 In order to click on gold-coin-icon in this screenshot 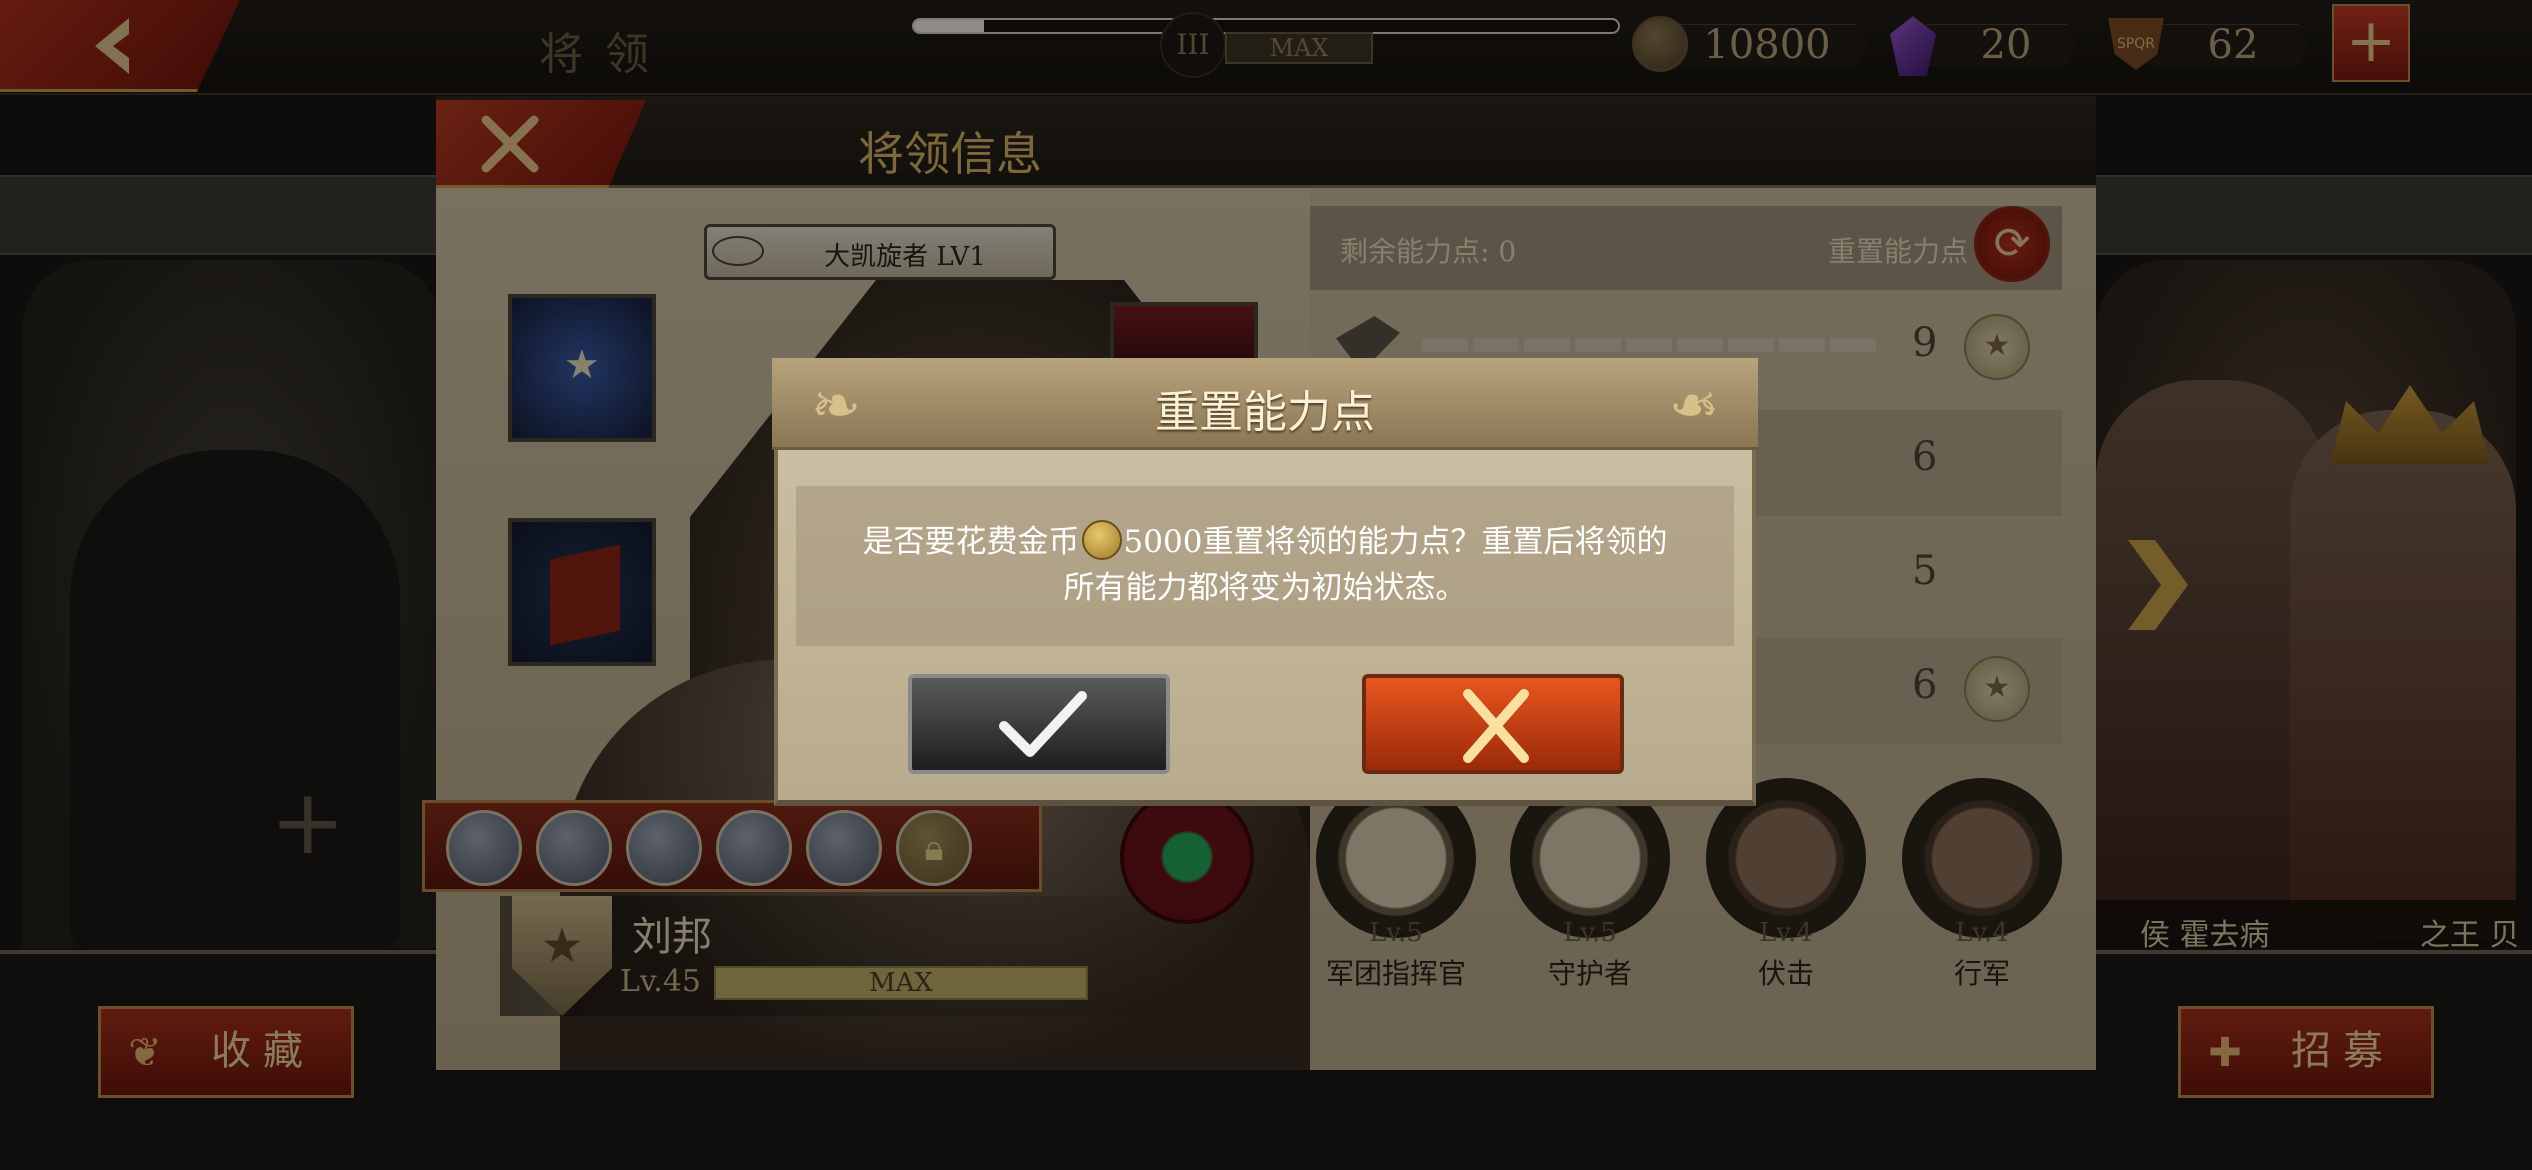, I will do `click(1101, 540)`.